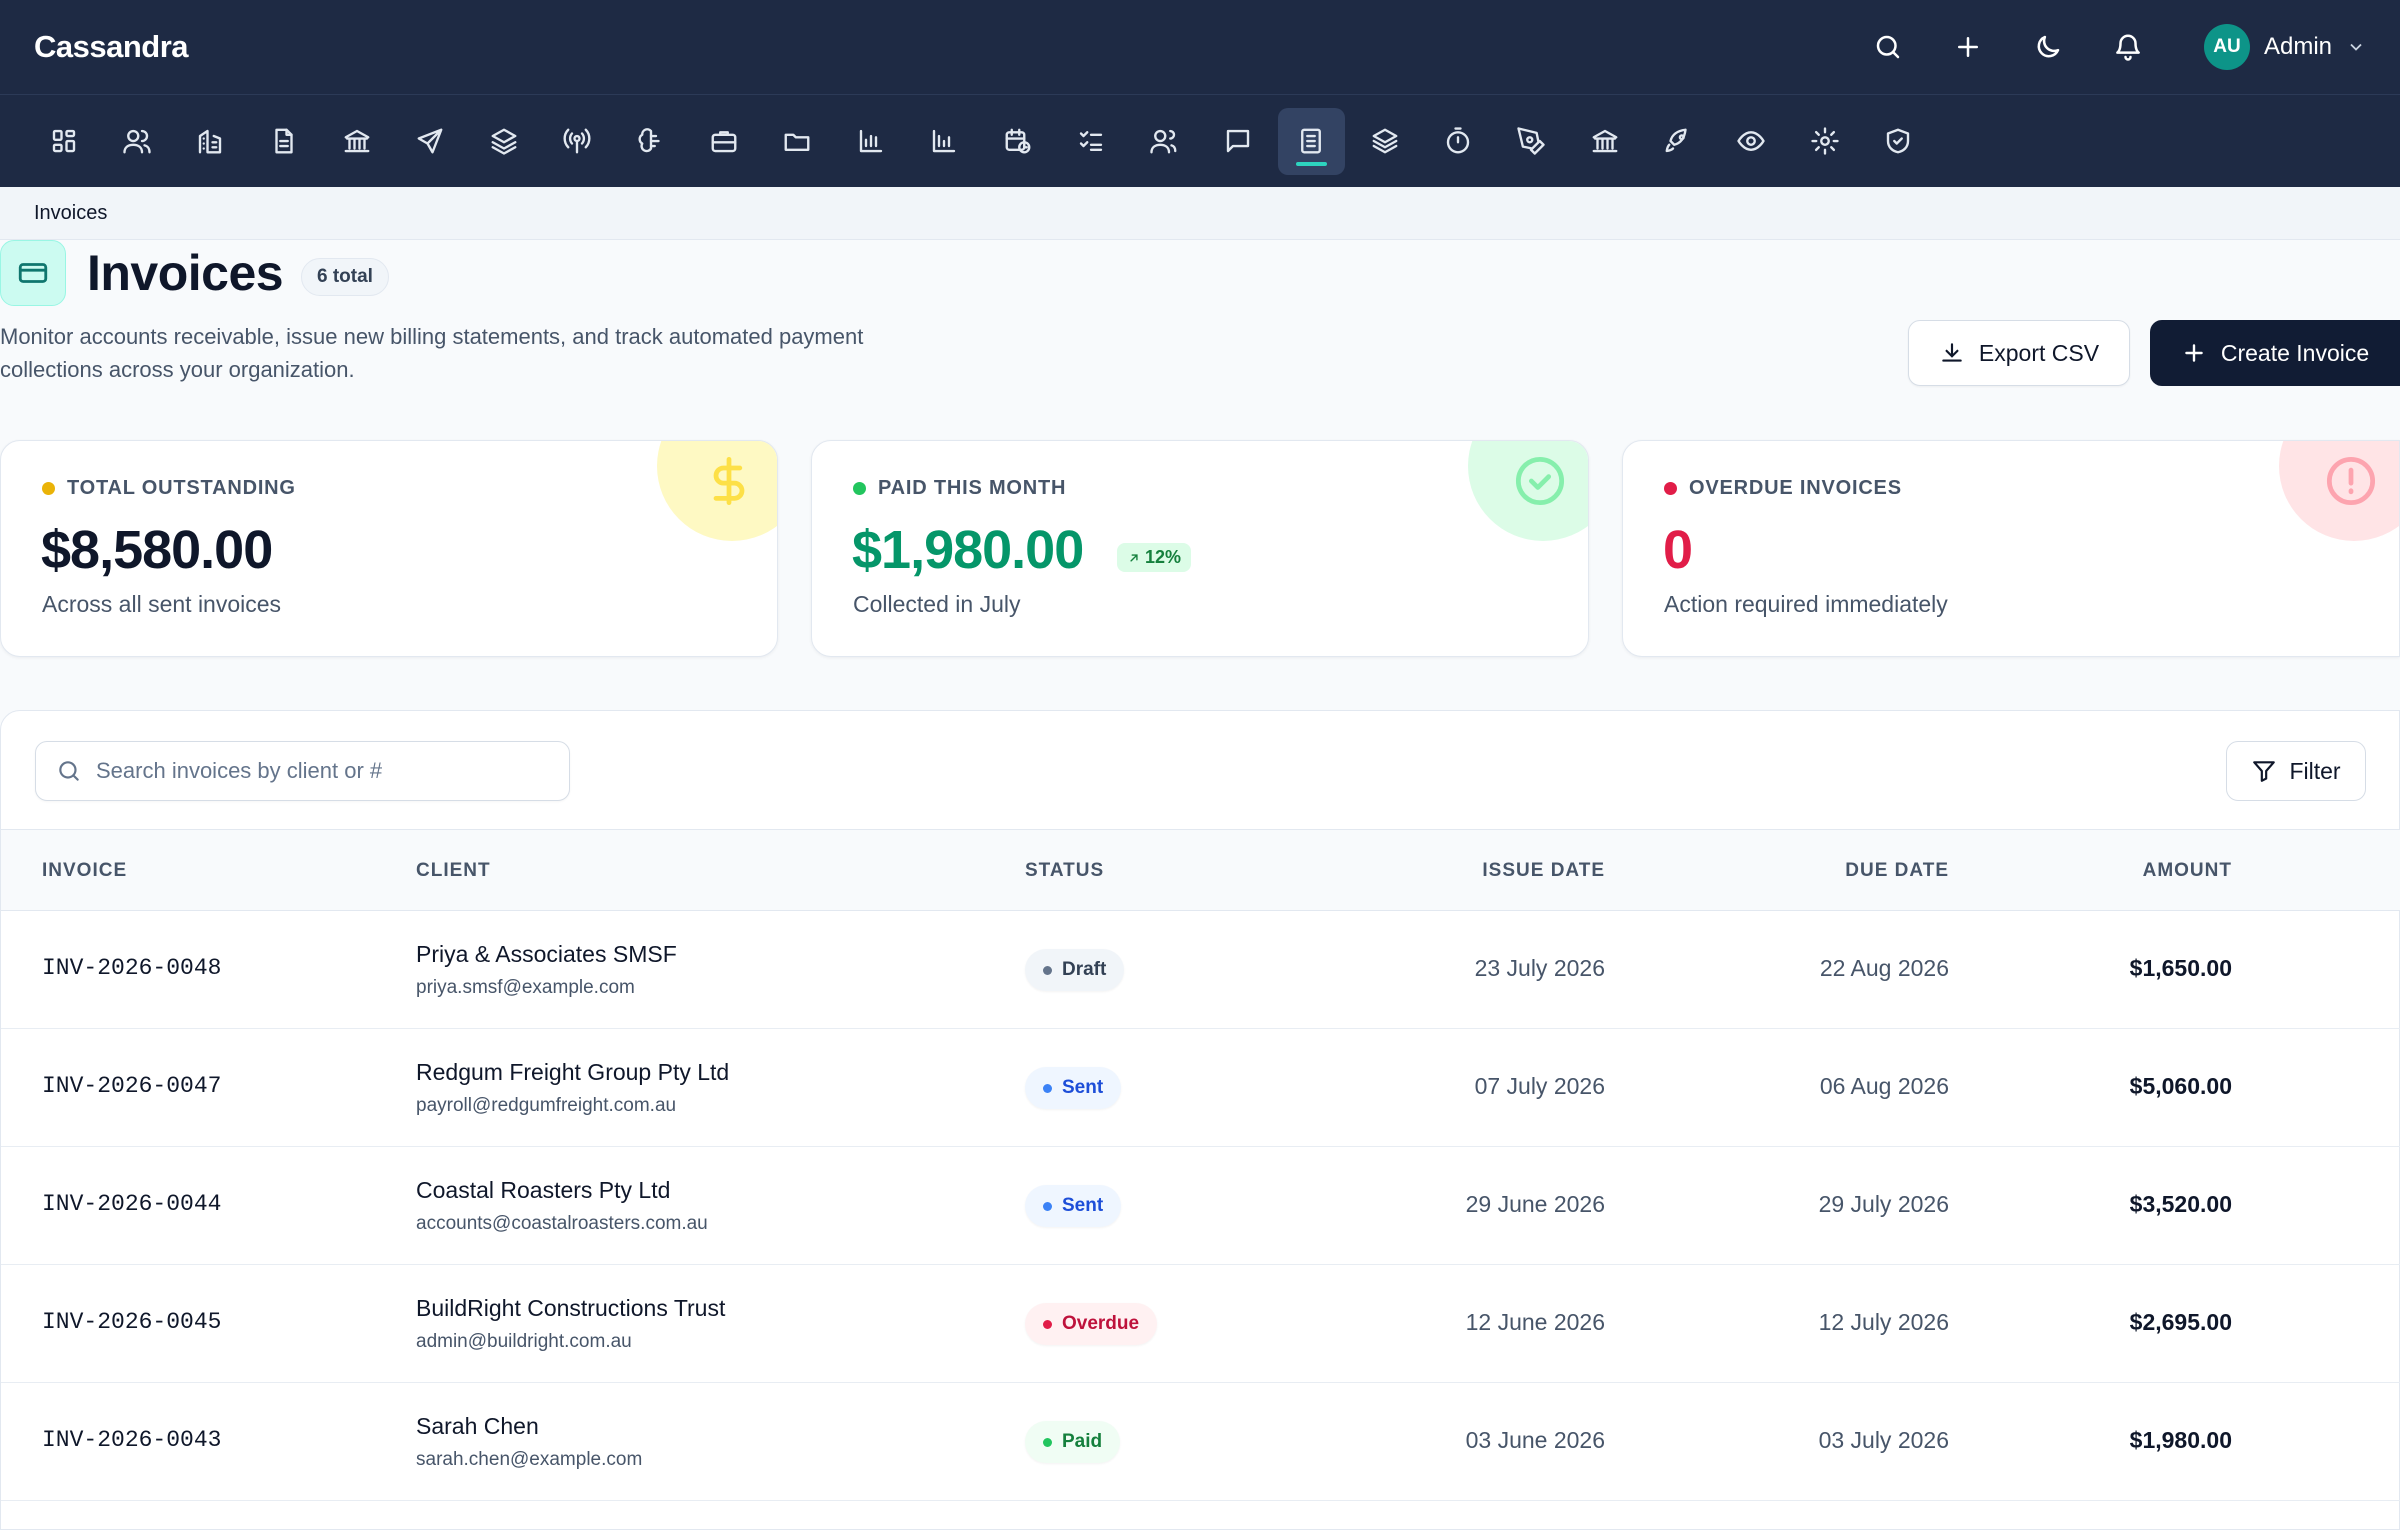  I want to click on nav-tasks, so click(1090, 141).